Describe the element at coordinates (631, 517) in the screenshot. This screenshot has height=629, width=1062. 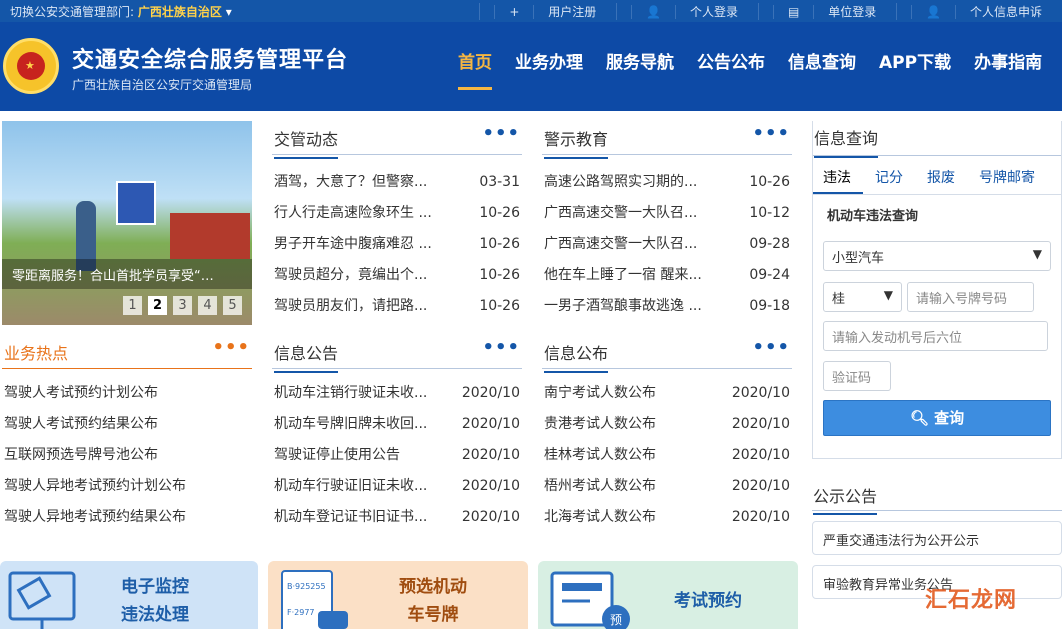
I see `list-item-text: 北海考试人数公布` at that location.